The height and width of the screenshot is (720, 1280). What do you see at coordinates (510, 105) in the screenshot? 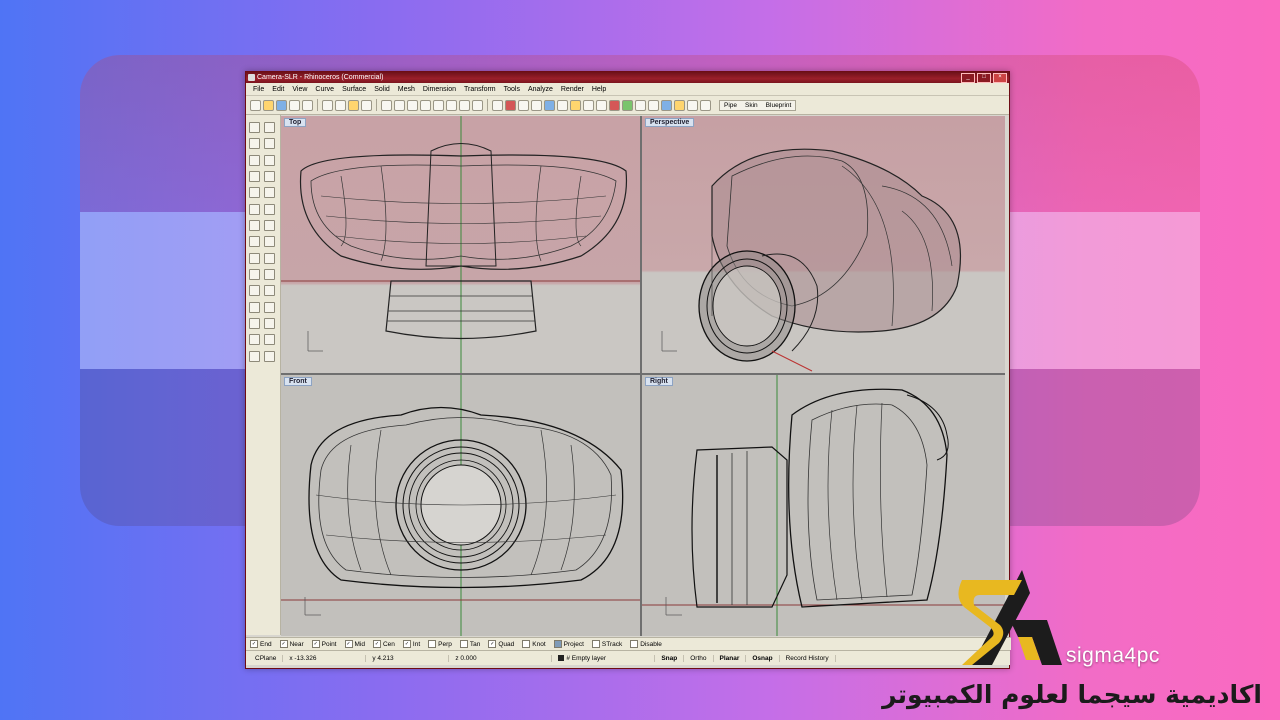
I see `car-icon` at bounding box center [510, 105].